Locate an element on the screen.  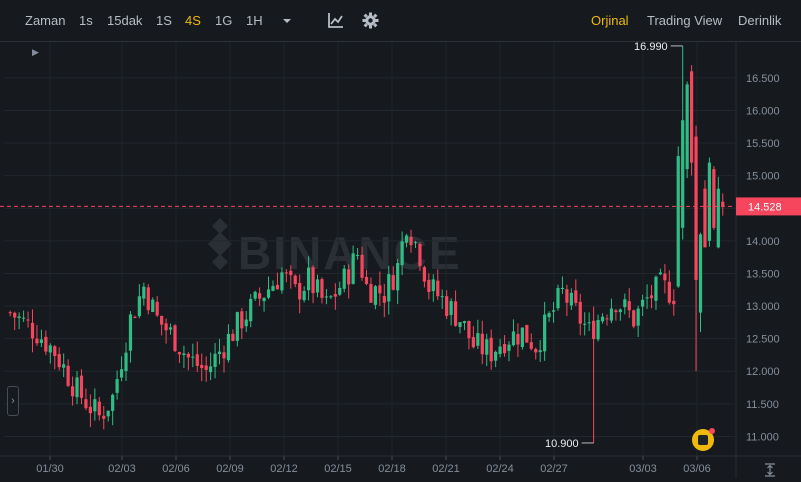
interval-1h: 1S is located at coordinates (164, 21).